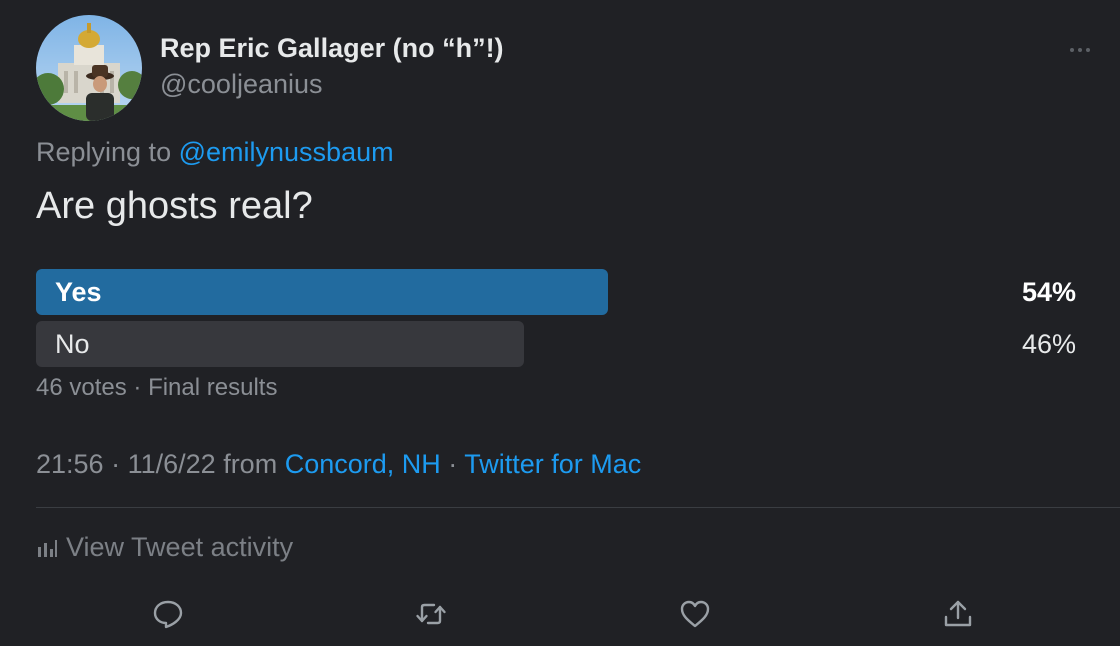 The width and height of the screenshot is (1120, 646). Describe the element at coordinates (104, 152) in the screenshot. I see `replying-to-label: Replying to` at that location.